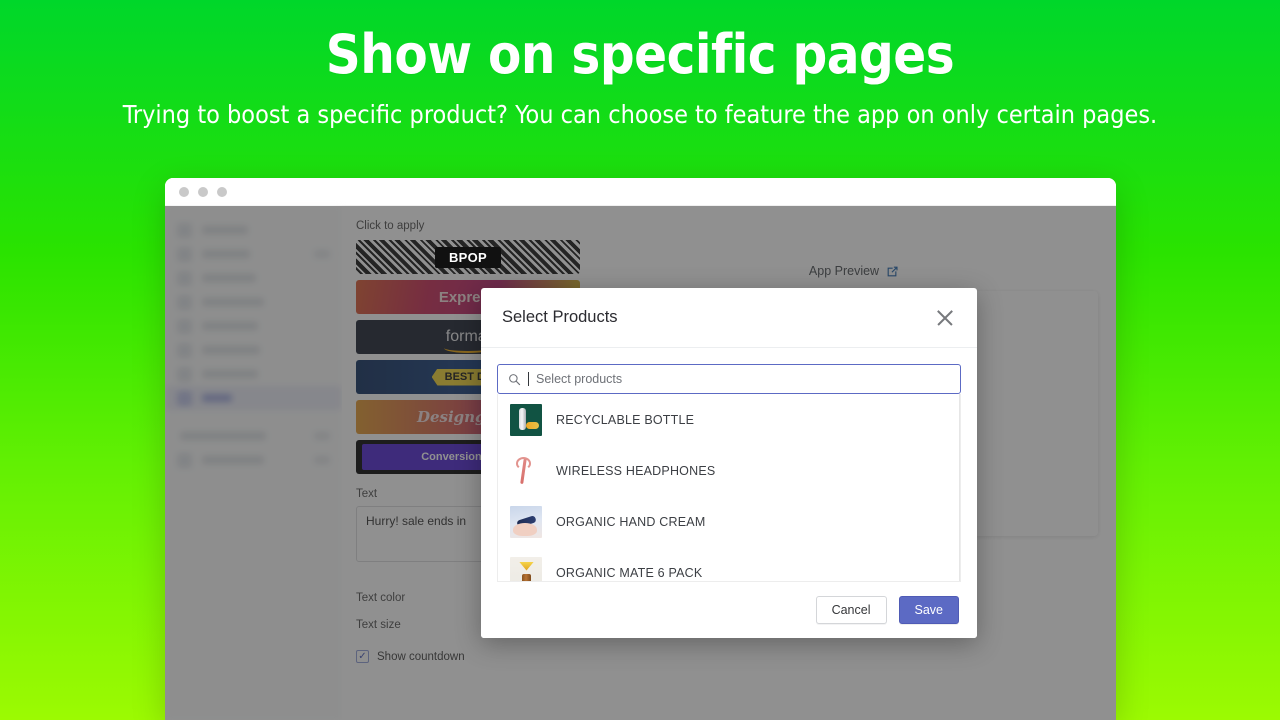 This screenshot has height=720, width=1280. Describe the element at coordinates (729, 318) in the screenshot. I see `modal-header: Select Products` at that location.